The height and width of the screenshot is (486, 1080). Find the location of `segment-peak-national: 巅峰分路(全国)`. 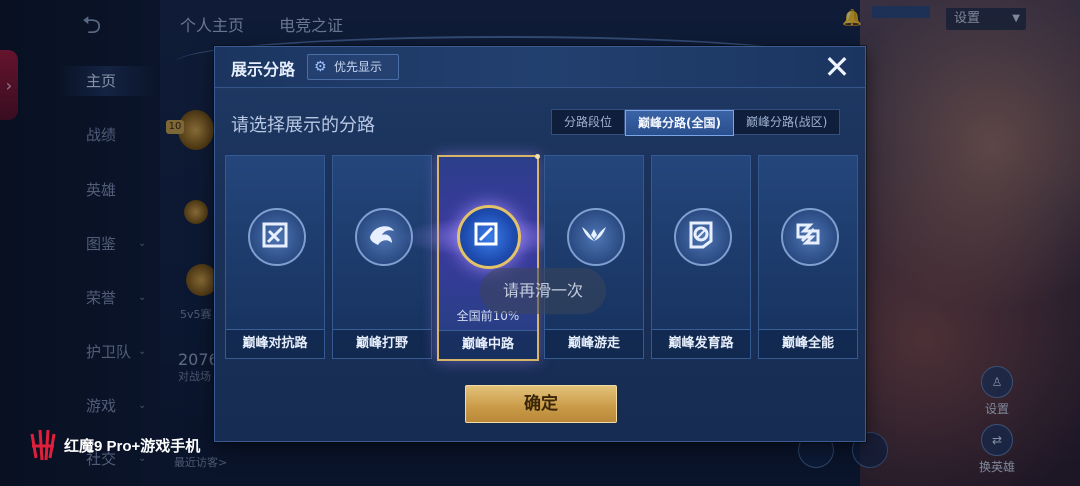

segment-peak-national: 巅峰分路(全国) is located at coordinates (679, 123).